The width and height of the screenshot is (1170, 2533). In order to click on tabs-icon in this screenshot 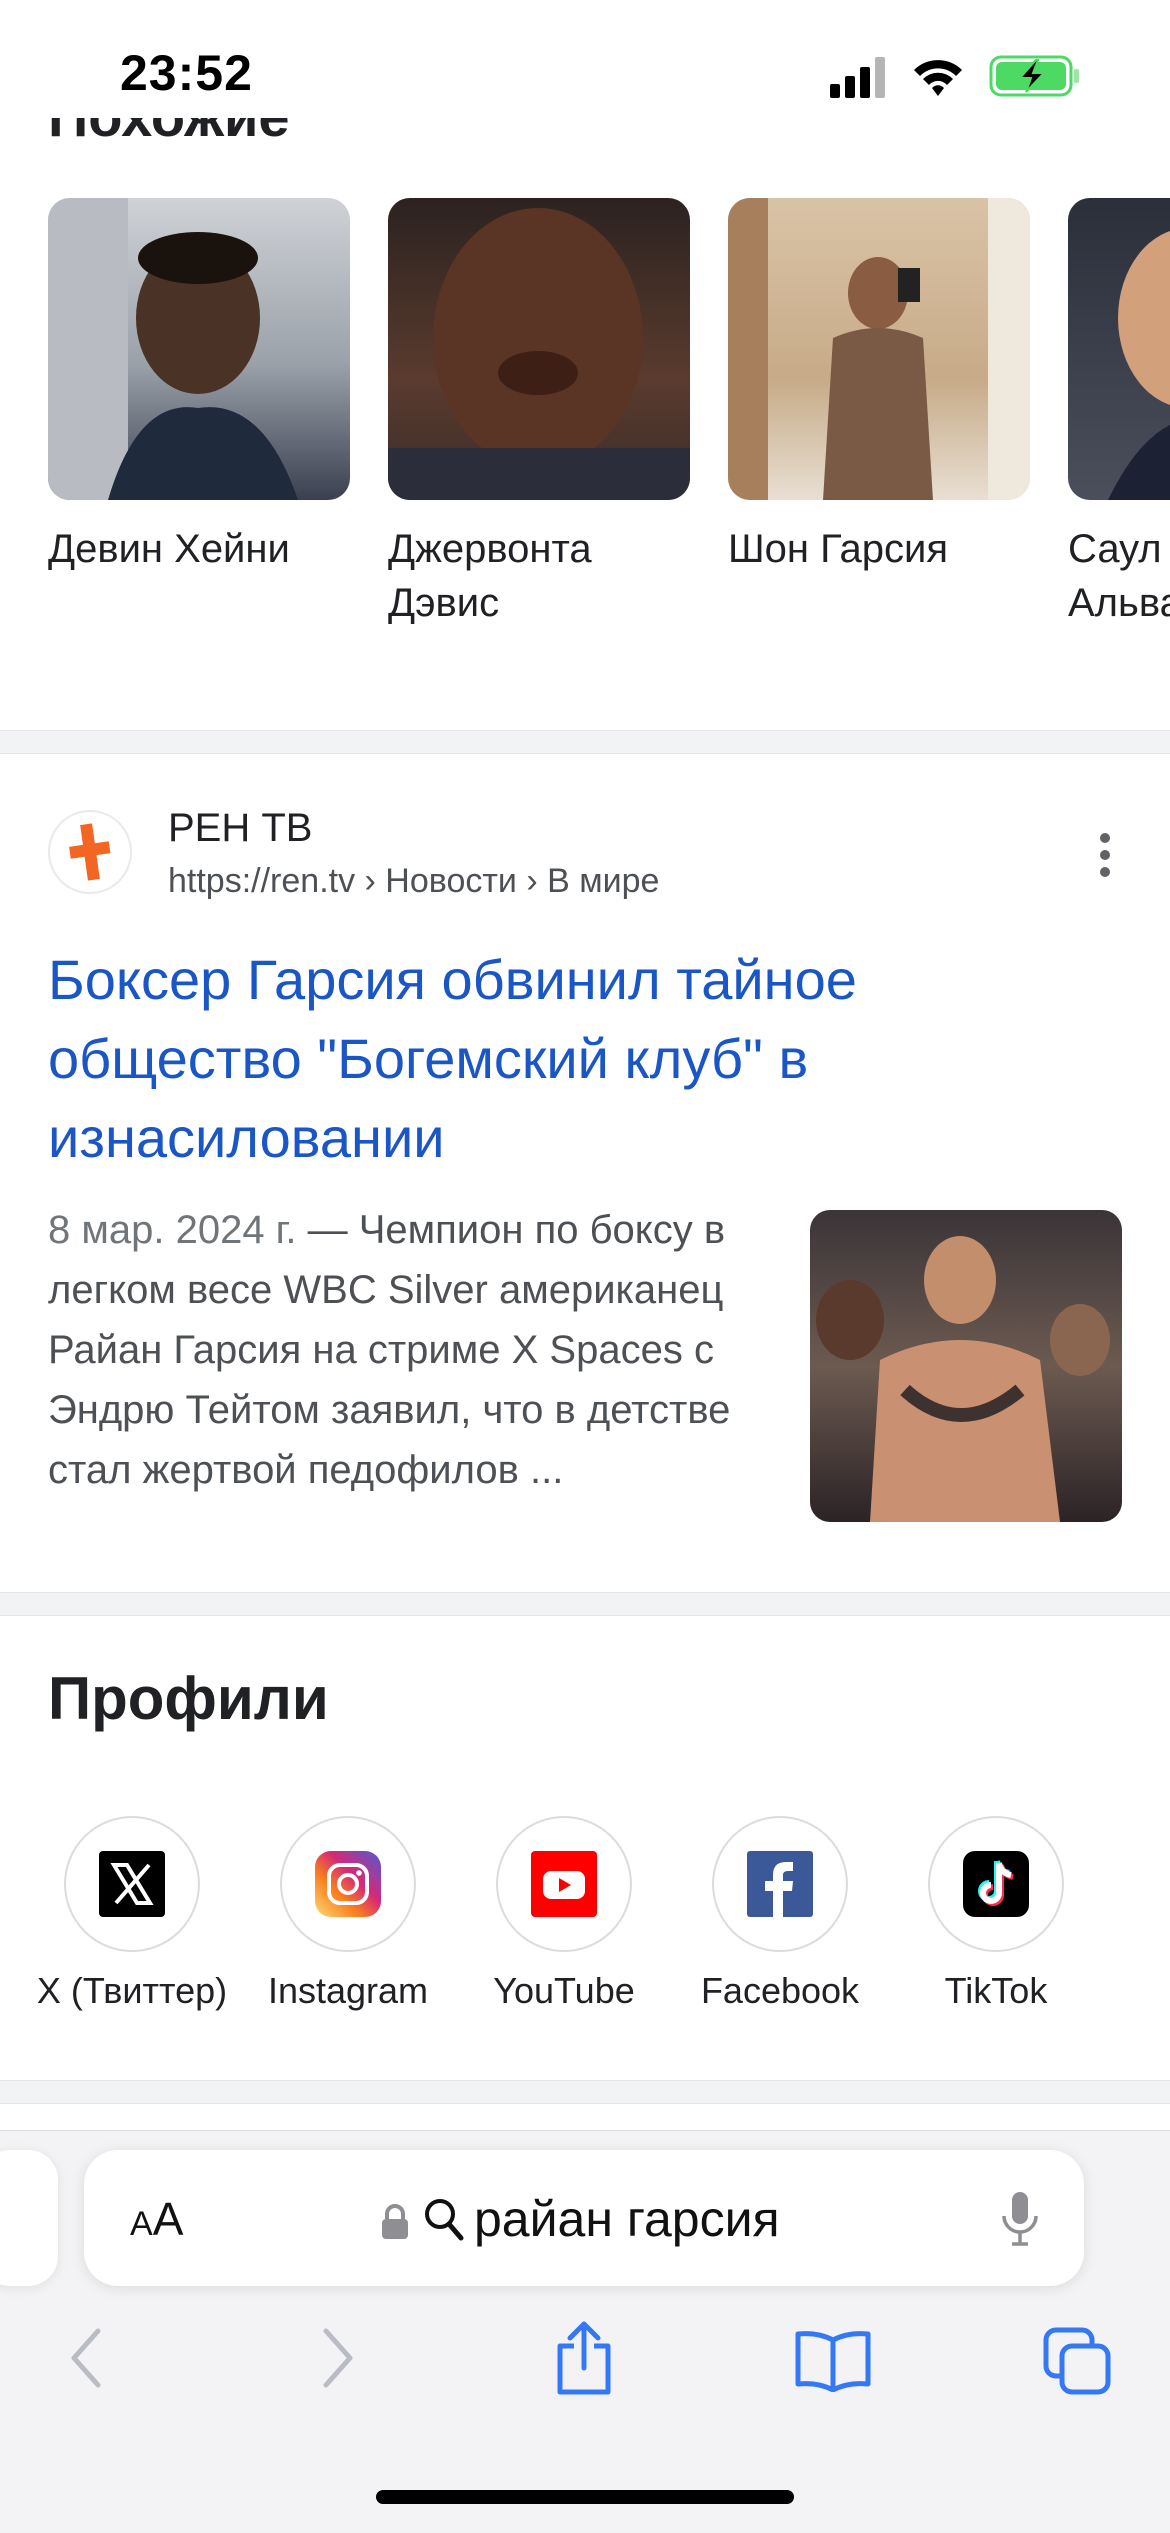, I will do `click(1078, 2362)`.